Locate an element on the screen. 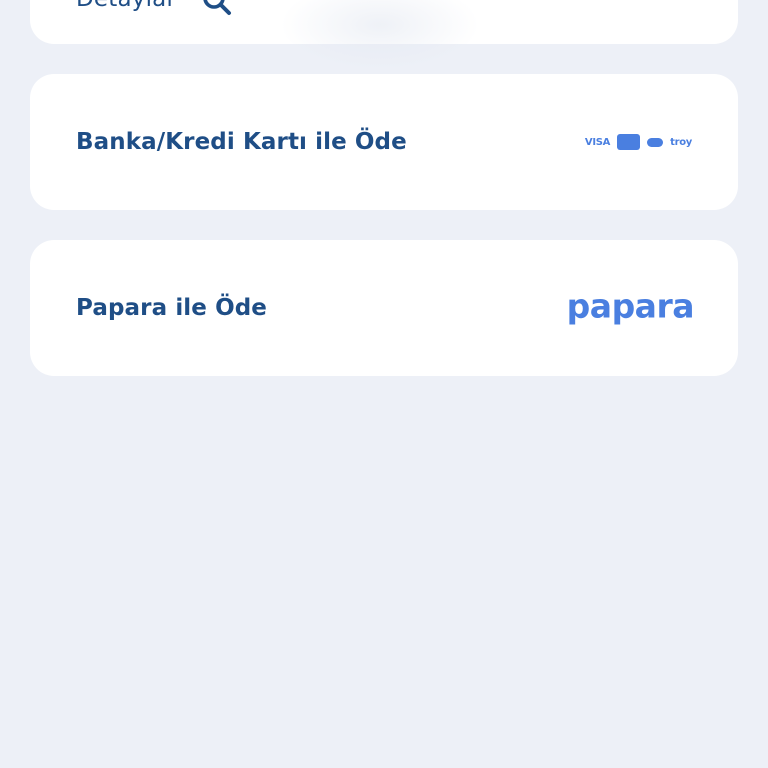 The width and height of the screenshot is (768, 768). details-card: Detaylar is located at coordinates (384, 35).